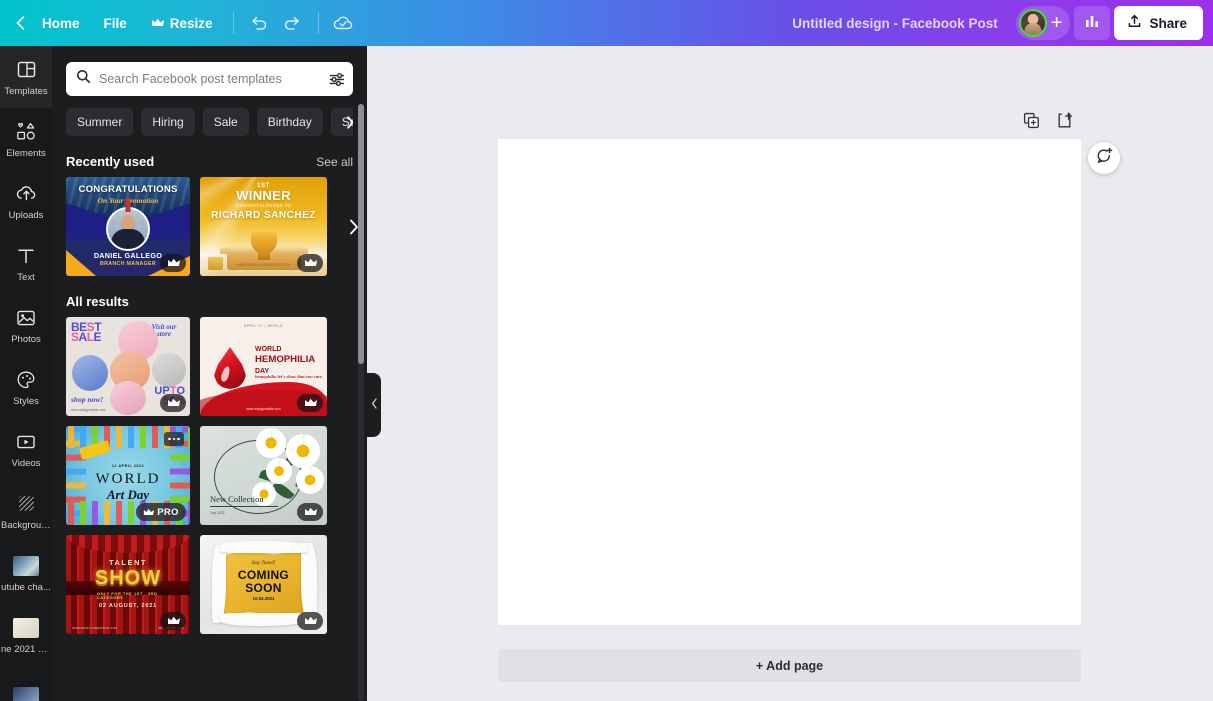 The image size is (1213, 701). What do you see at coordinates (128, 189) in the screenshot?
I see `congrats-title: CONGRATULATIONS` at bounding box center [128, 189].